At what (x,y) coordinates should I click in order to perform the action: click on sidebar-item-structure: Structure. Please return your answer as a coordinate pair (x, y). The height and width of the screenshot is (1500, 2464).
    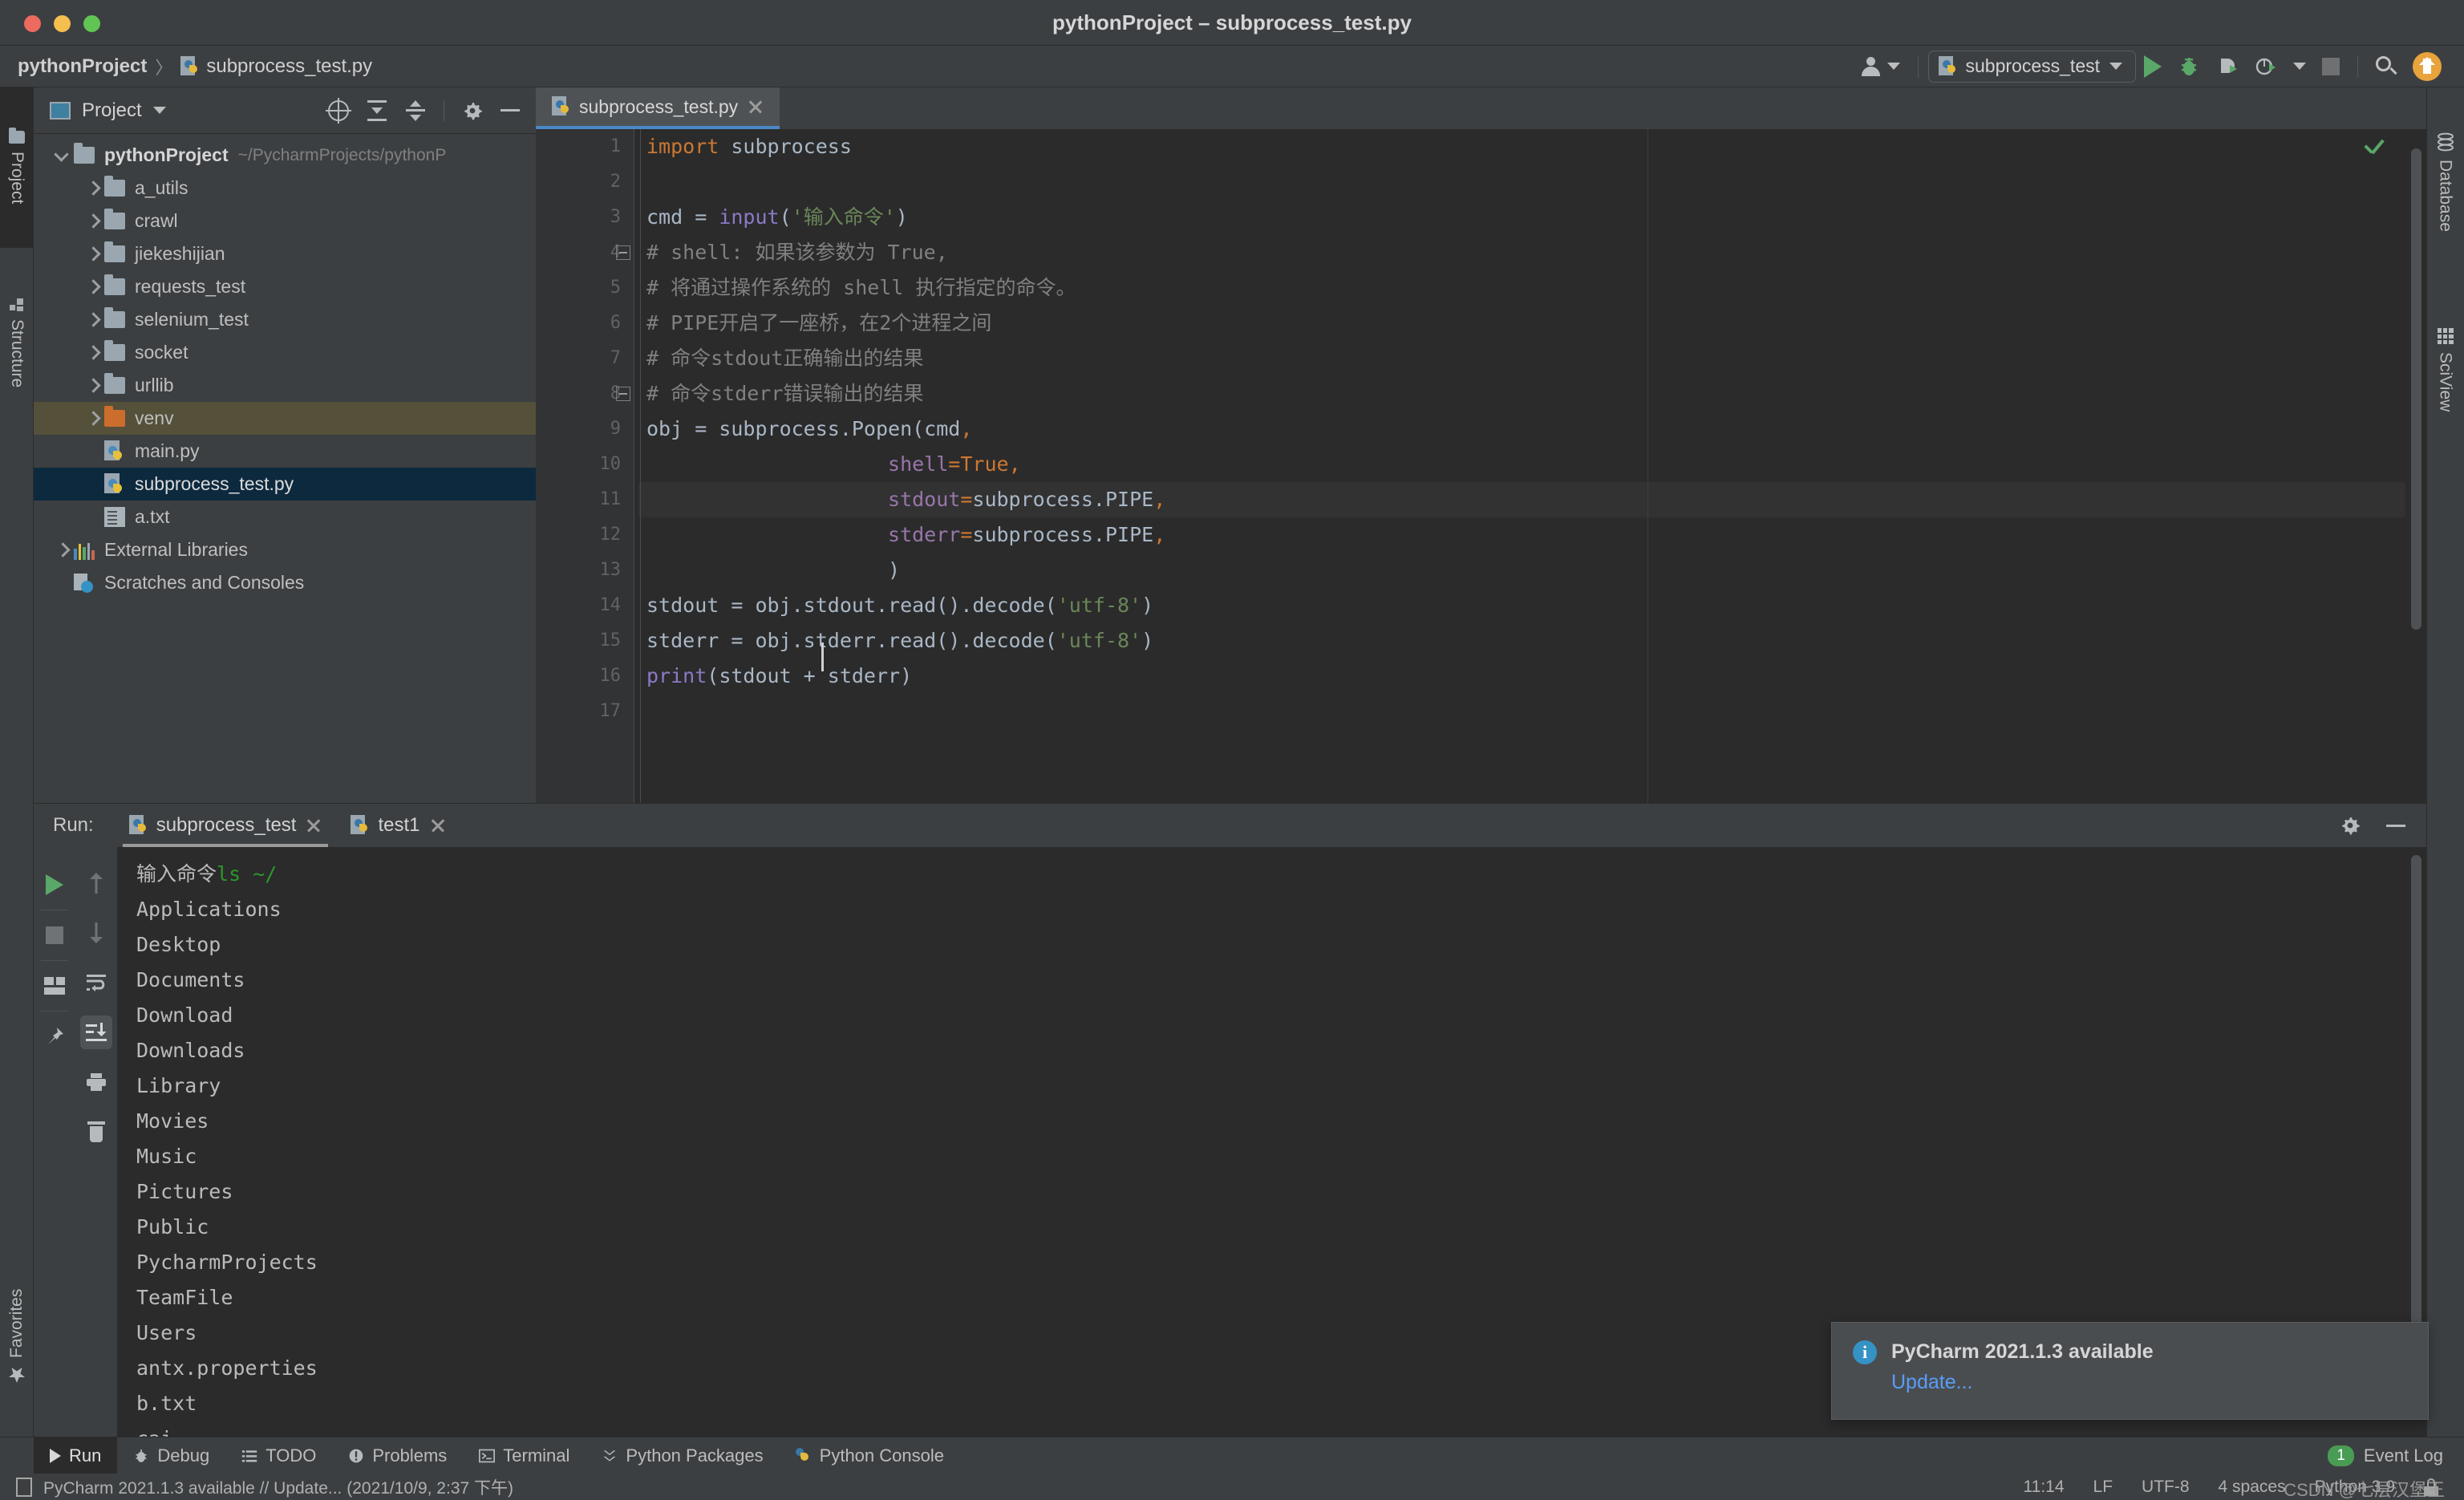
    Looking at the image, I should click on (17, 342).